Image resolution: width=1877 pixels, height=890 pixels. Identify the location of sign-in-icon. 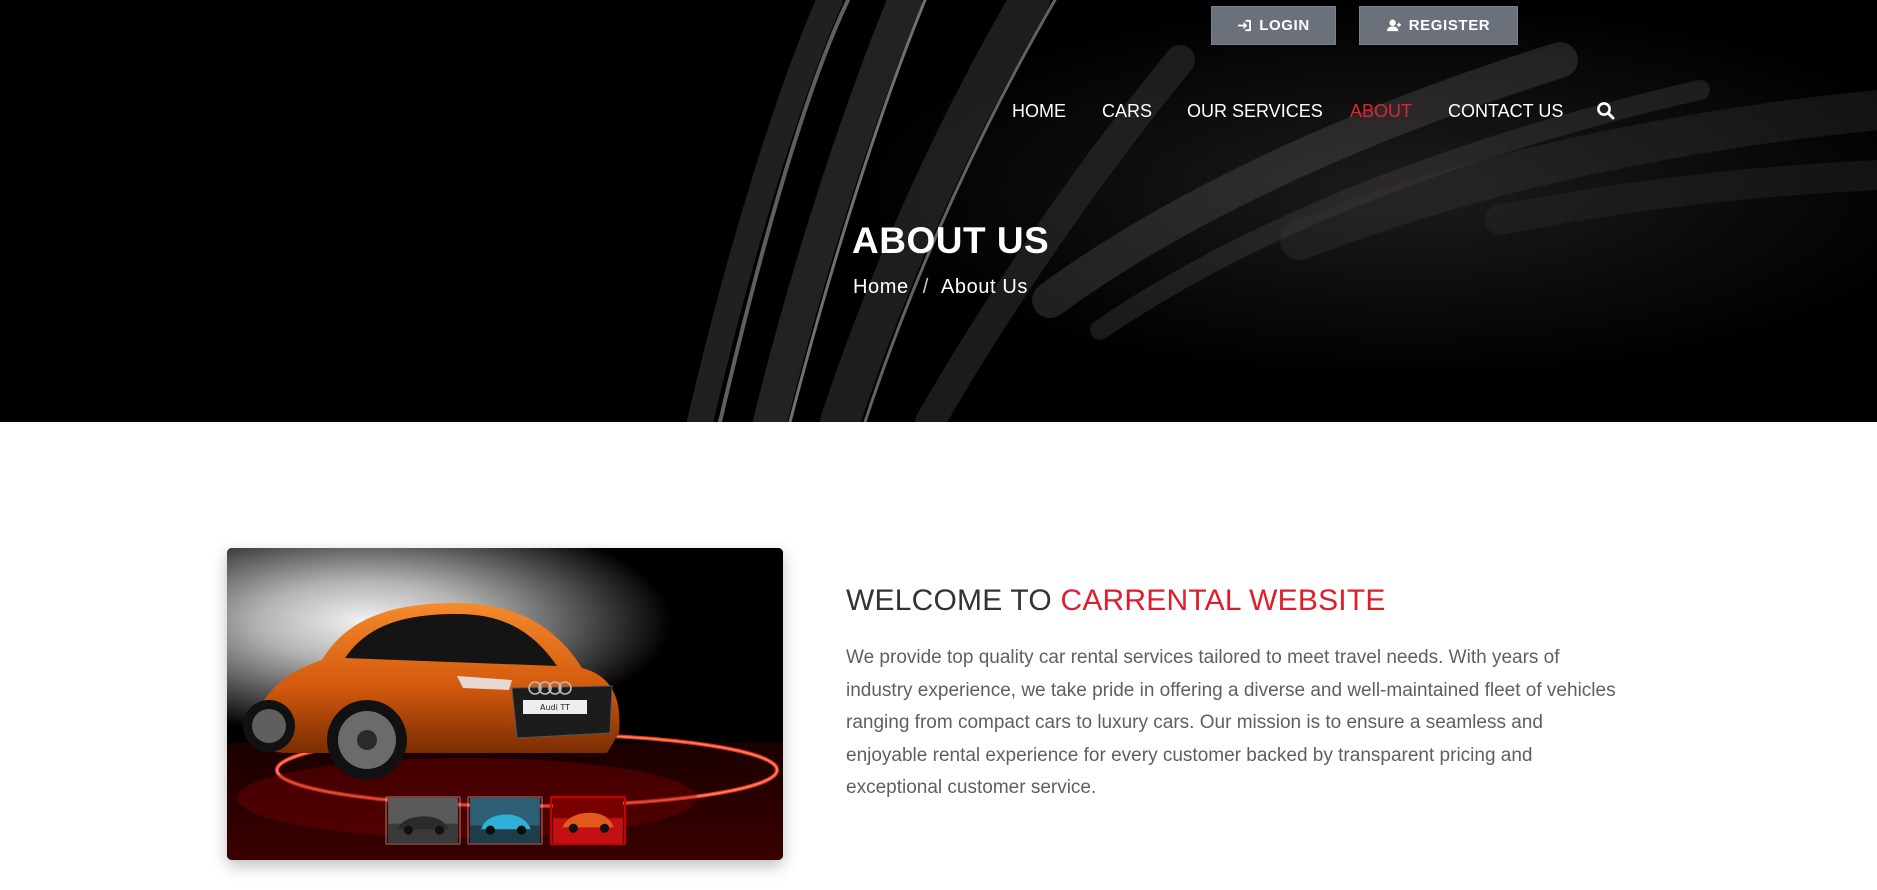
(1245, 25).